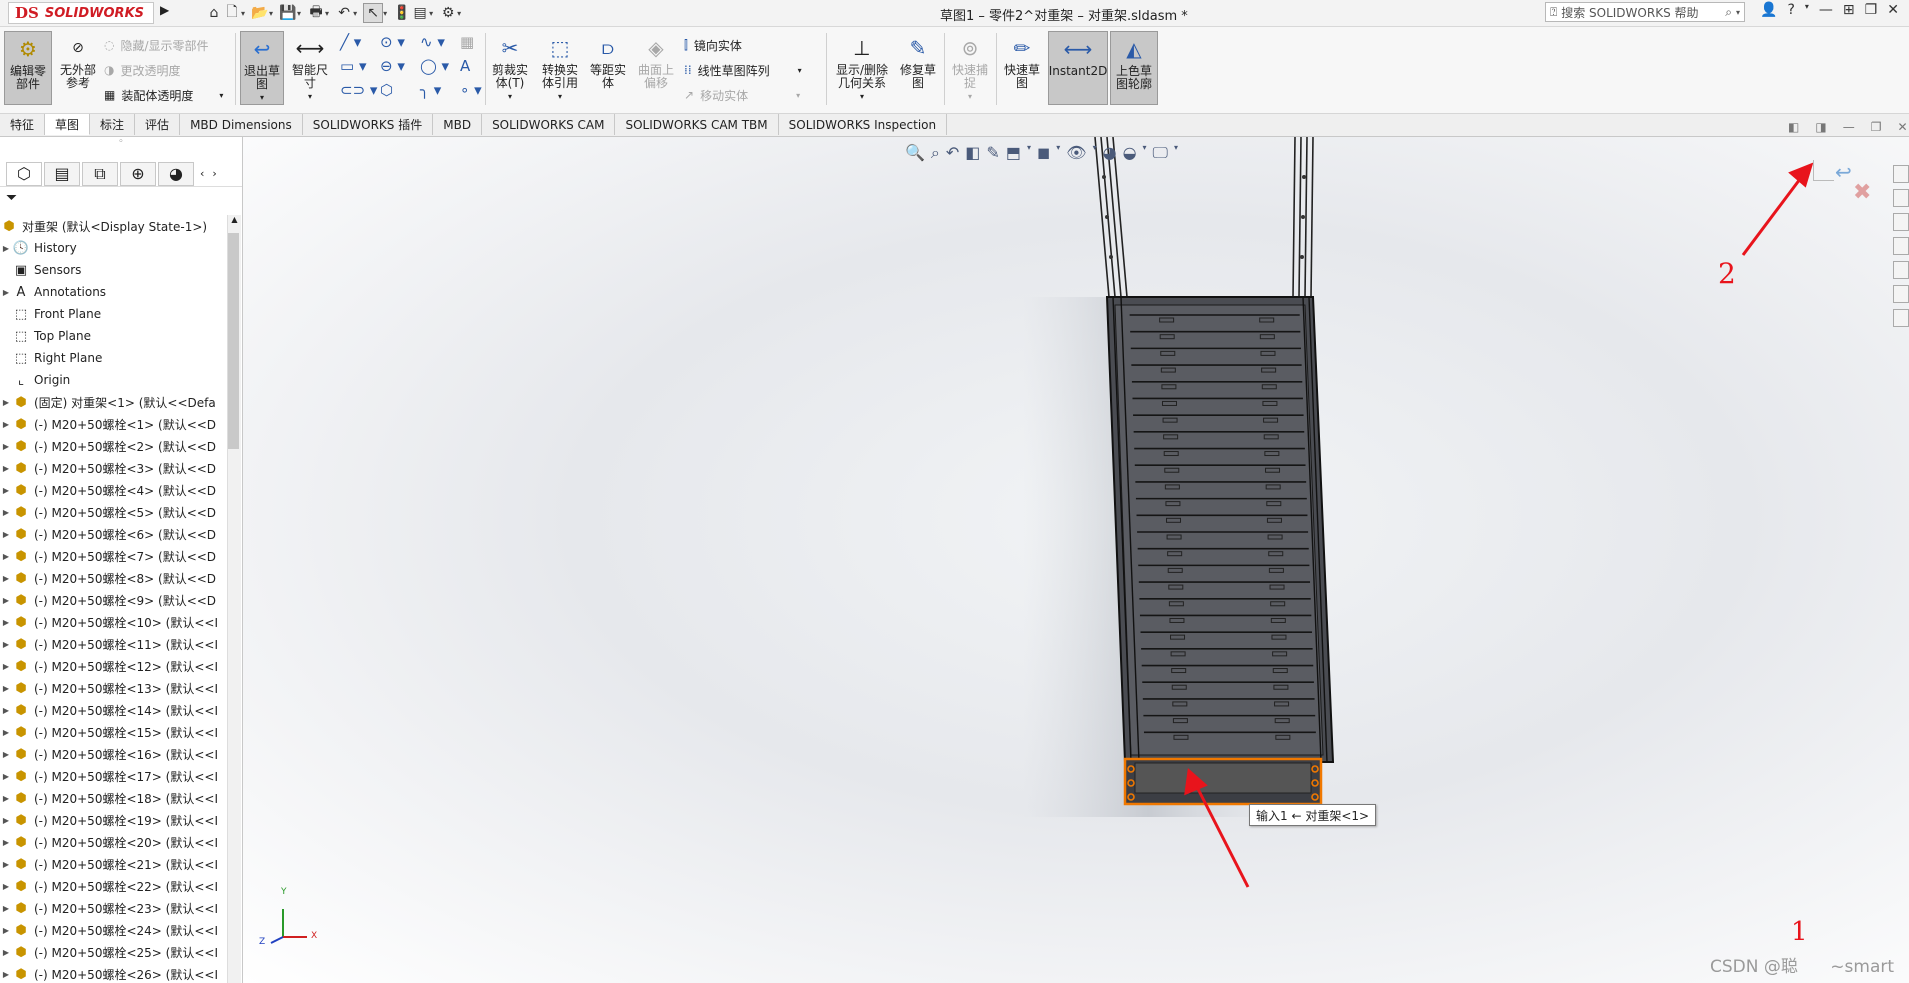  Describe the element at coordinates (164, 10) in the screenshot. I see `menu-expand-icon: ▶` at that location.